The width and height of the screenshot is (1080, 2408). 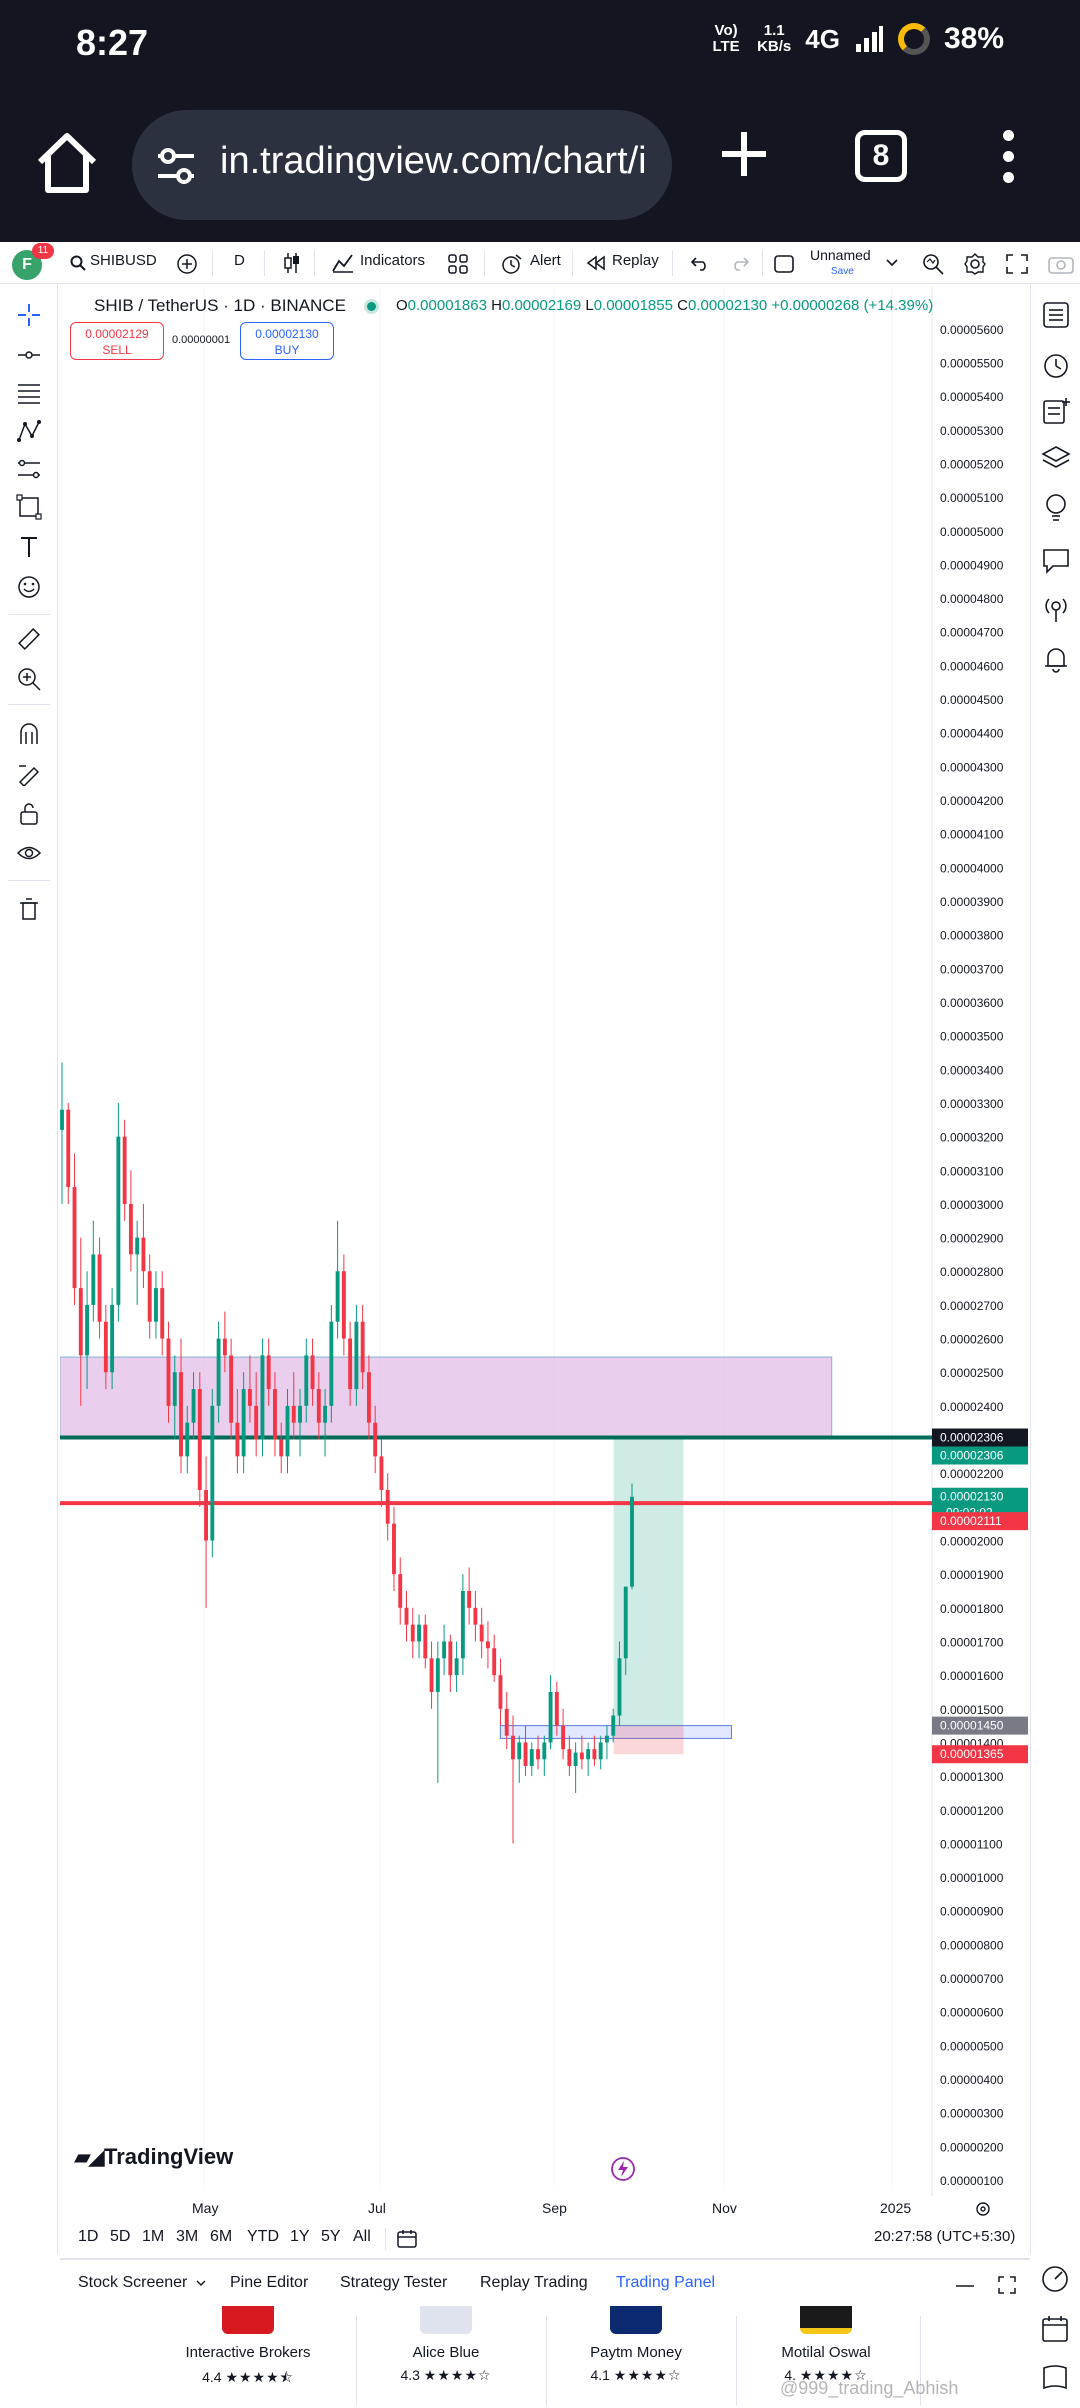 What do you see at coordinates (972, 2013) in the screenshot?
I see `y-tick-label: 0.00000600` at bounding box center [972, 2013].